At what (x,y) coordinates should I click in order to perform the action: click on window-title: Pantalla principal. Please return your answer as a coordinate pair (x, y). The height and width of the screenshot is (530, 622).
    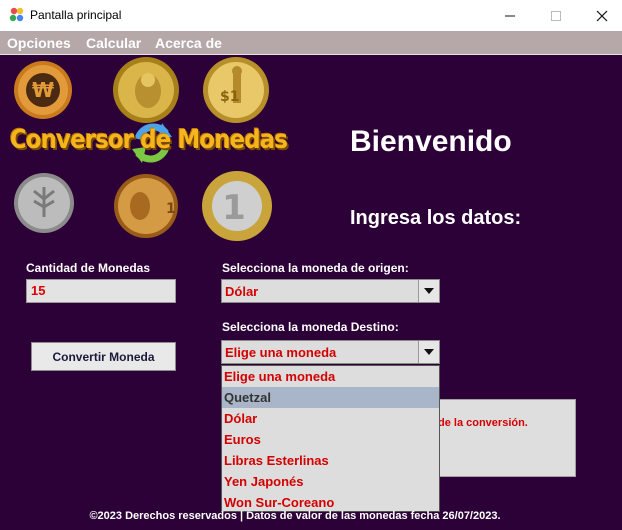
    Looking at the image, I should click on (76, 15).